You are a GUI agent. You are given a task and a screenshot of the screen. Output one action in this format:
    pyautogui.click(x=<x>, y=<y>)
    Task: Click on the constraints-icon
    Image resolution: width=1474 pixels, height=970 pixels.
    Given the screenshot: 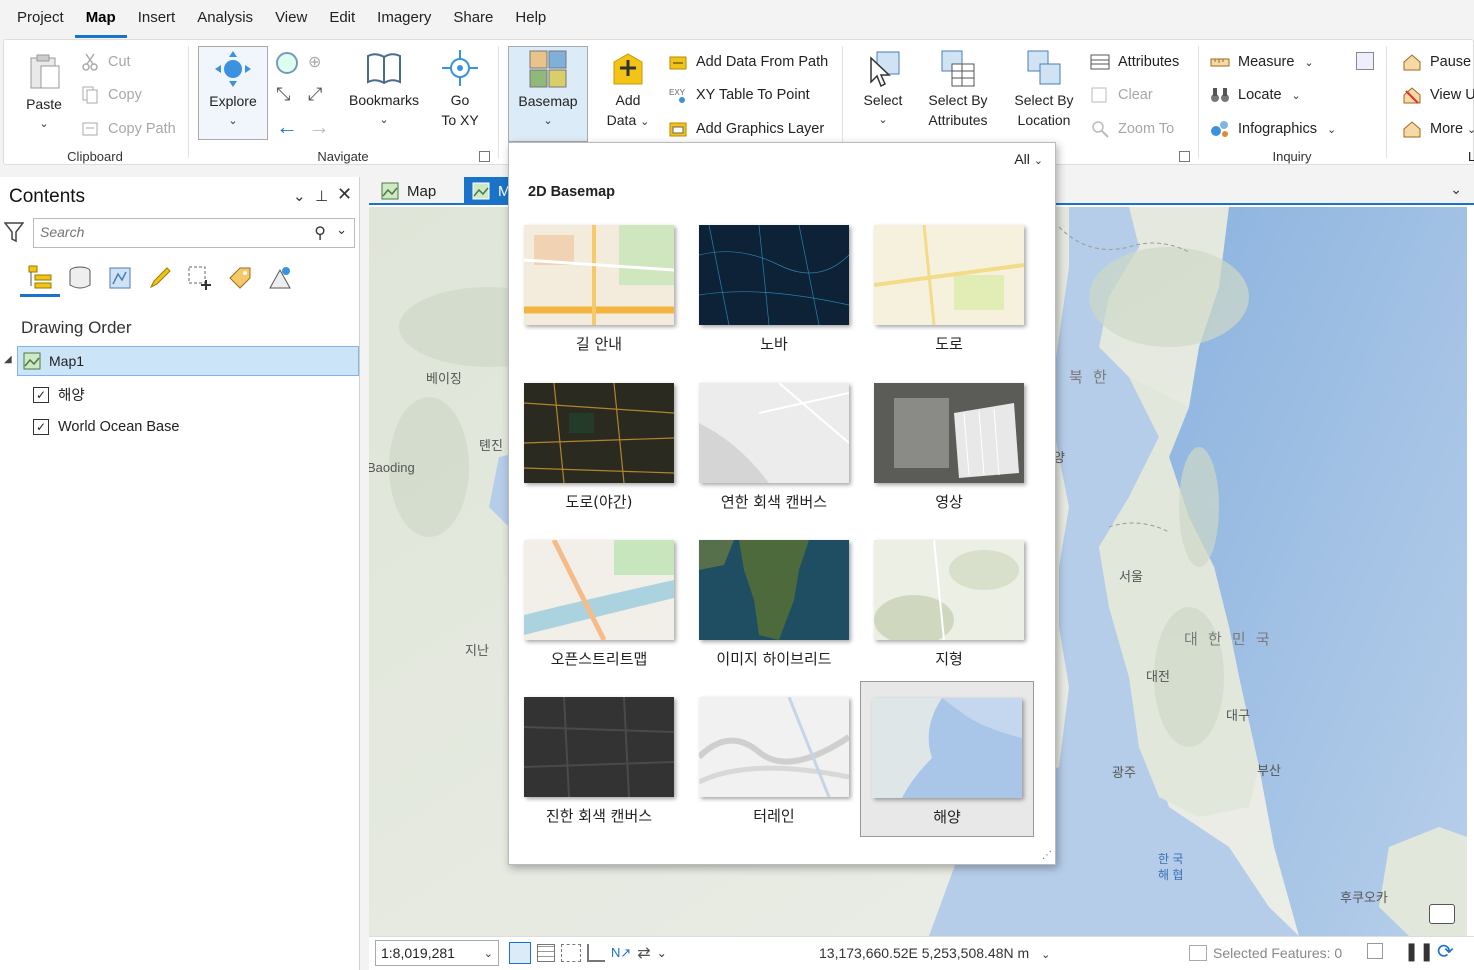 What is the action you would take?
    pyautogui.click(x=596, y=953)
    